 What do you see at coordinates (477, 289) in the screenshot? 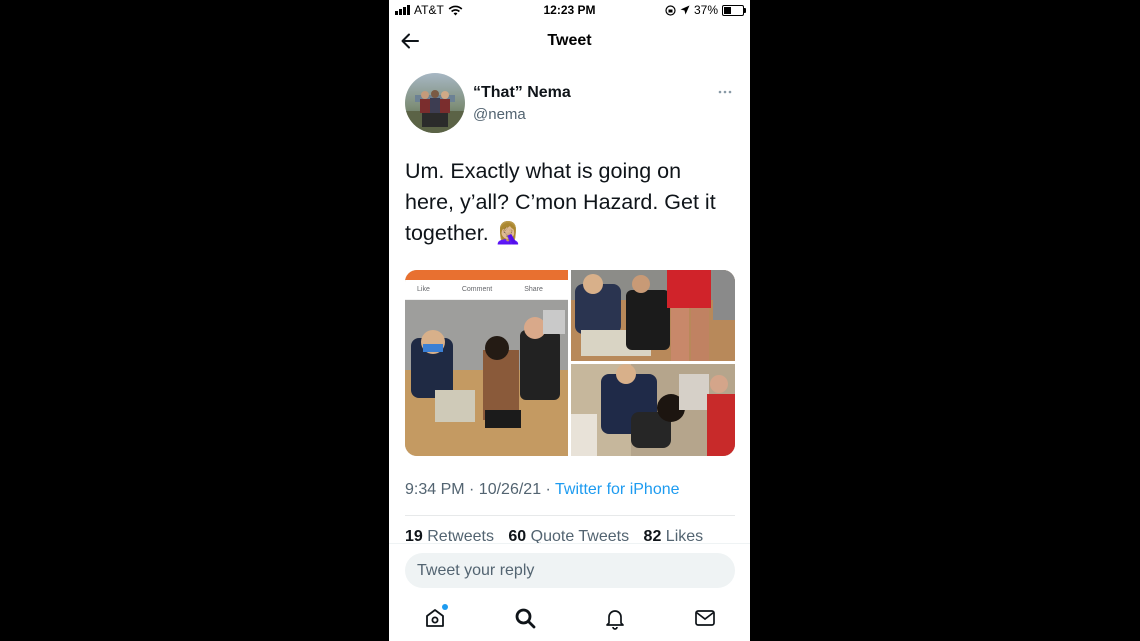
I see `embedded-comment-label: Comment` at bounding box center [477, 289].